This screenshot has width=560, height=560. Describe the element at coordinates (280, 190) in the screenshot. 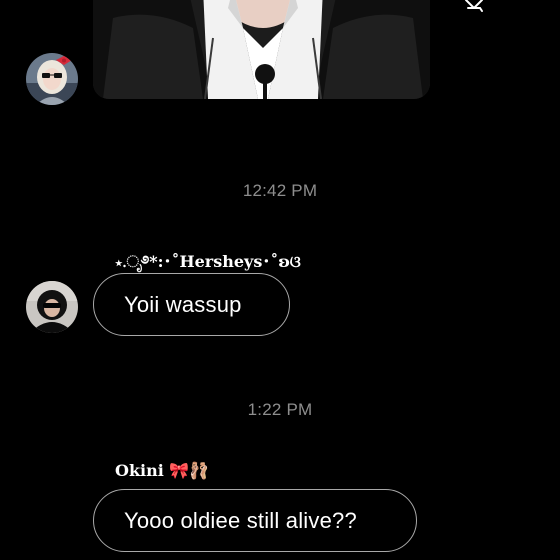

I see `timestamp: 12:42 PM` at that location.